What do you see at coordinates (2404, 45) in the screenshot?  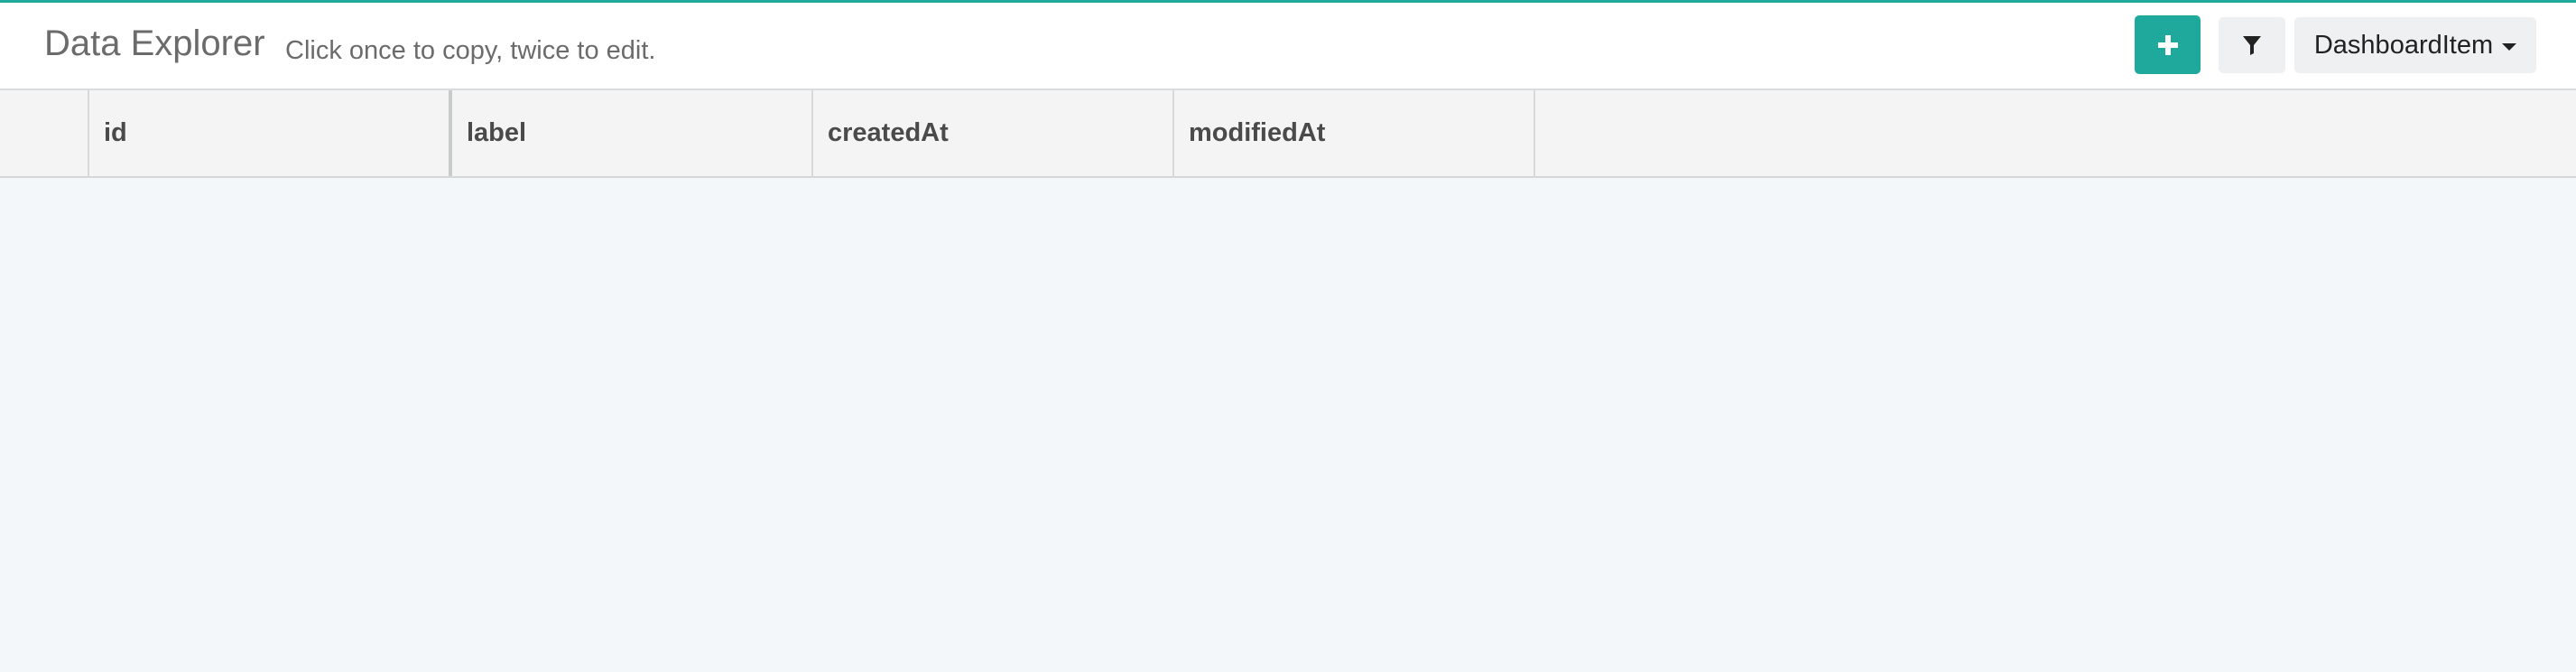 I see `model-select-value: DashboardItem` at bounding box center [2404, 45].